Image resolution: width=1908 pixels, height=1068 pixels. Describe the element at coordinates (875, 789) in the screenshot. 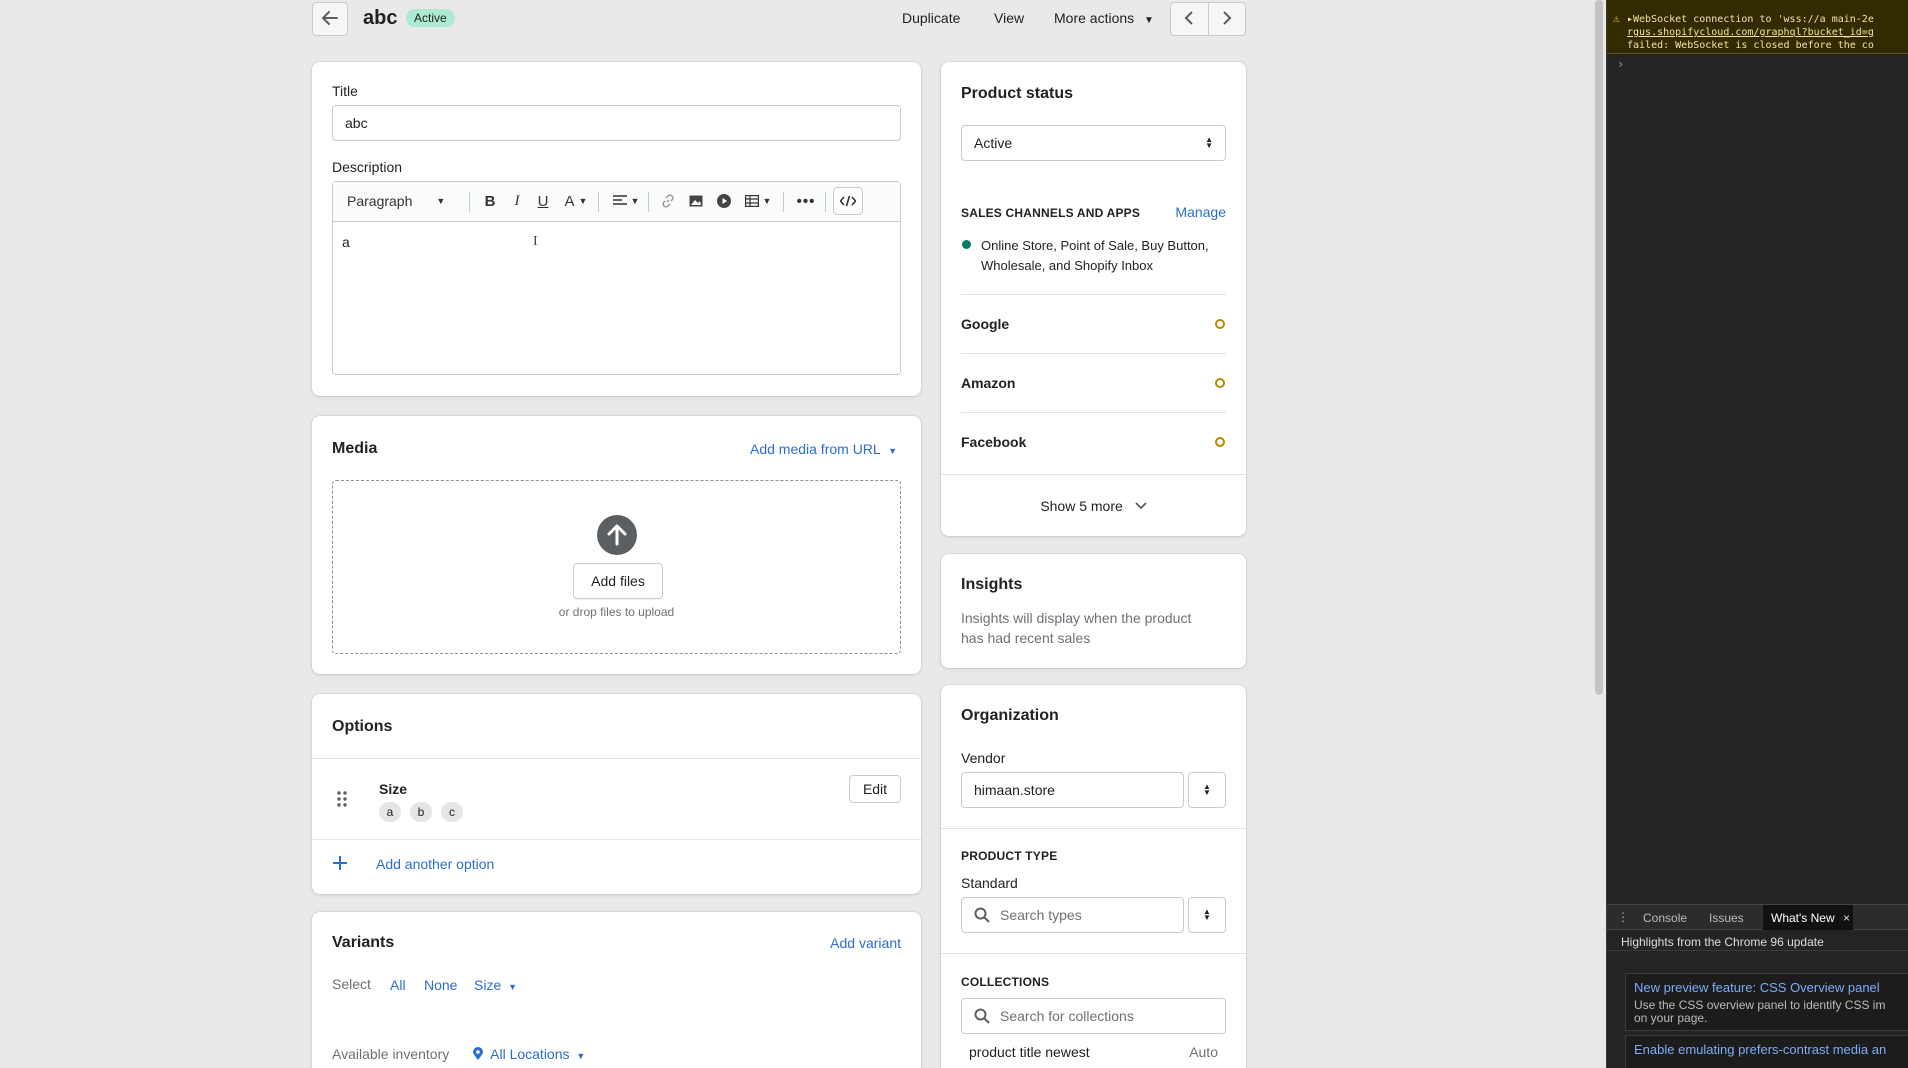

I see `edit-option-button: Edit` at that location.